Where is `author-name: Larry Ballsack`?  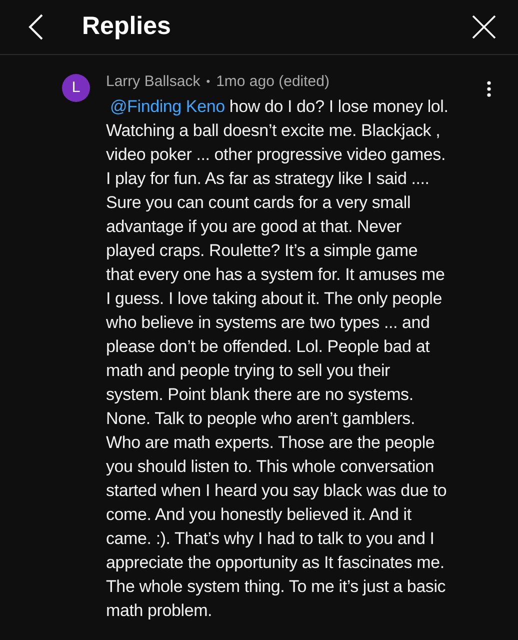 author-name: Larry Ballsack is located at coordinates (153, 82).